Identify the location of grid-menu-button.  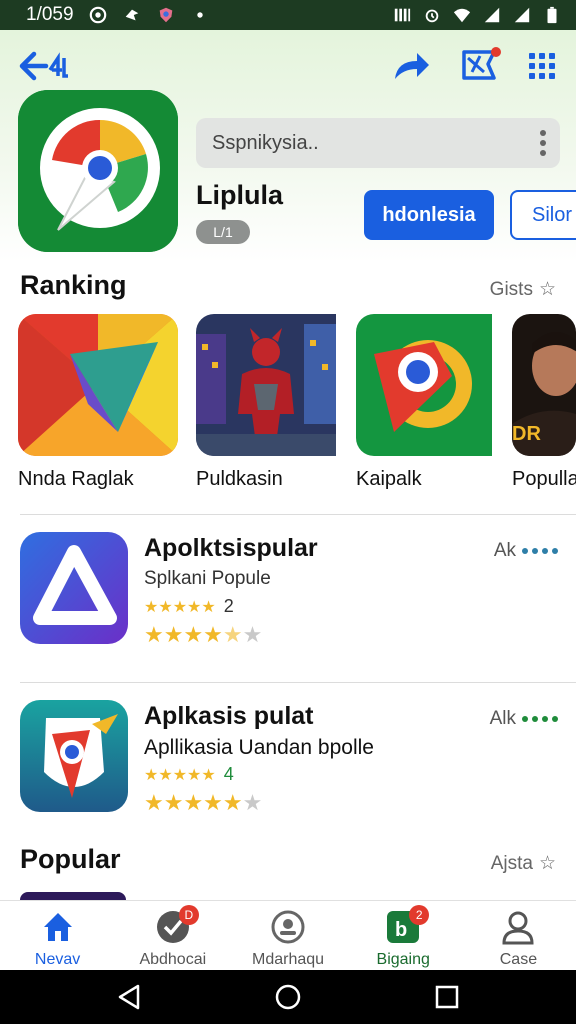
(542, 66).